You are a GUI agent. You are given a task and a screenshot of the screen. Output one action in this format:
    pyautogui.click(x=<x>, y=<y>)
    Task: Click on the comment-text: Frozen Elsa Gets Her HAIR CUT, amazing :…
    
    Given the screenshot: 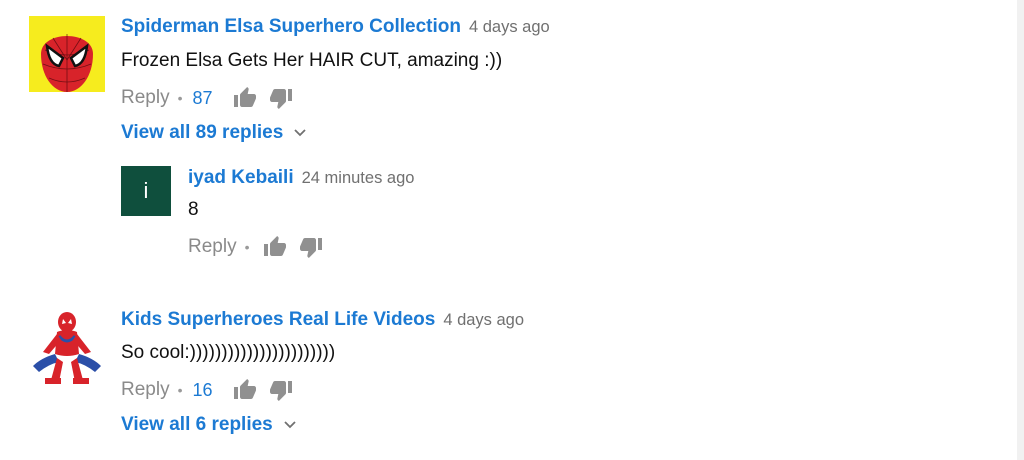 What is the action you would take?
    pyautogui.click(x=312, y=60)
    